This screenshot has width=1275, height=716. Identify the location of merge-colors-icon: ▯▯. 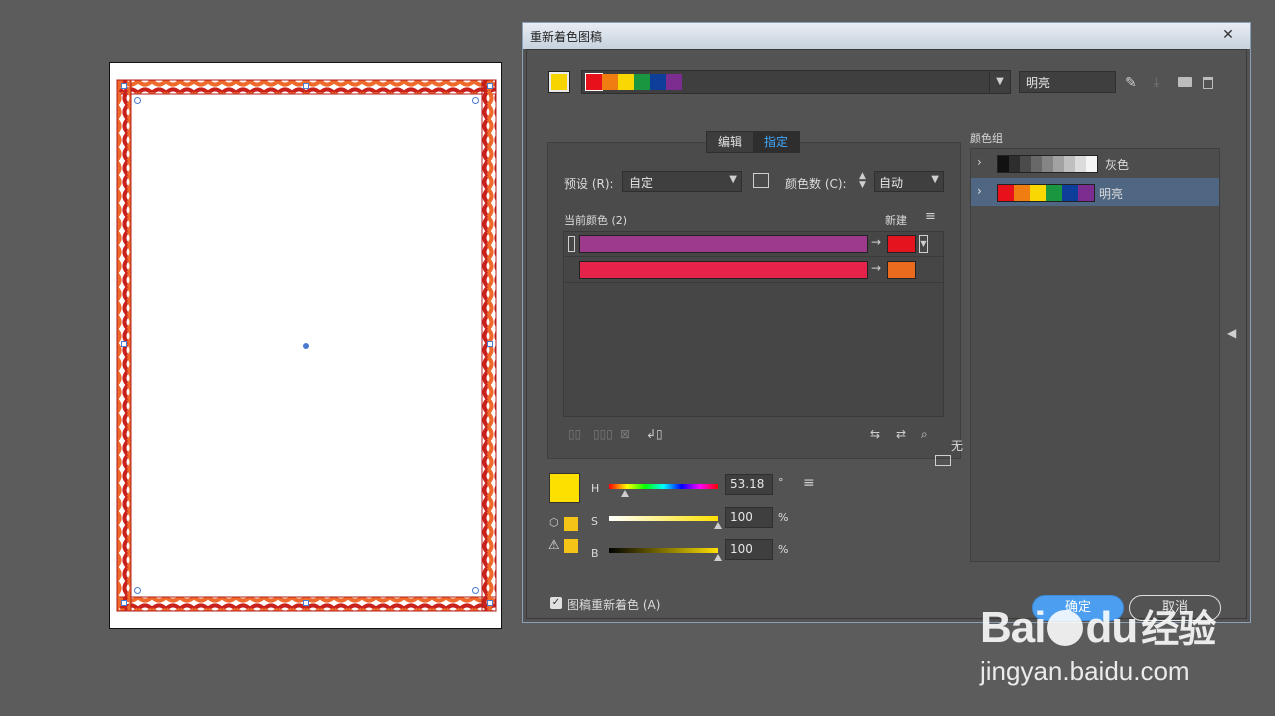
(574, 434).